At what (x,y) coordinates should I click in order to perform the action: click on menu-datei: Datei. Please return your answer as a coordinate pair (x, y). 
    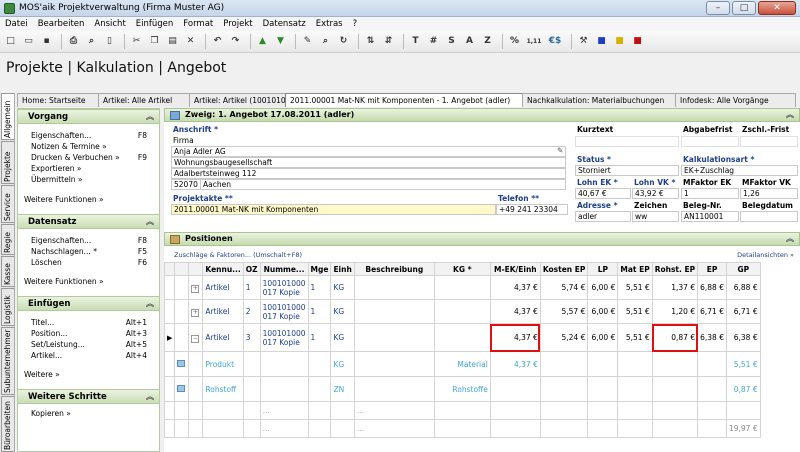
    Looking at the image, I should click on (16, 24).